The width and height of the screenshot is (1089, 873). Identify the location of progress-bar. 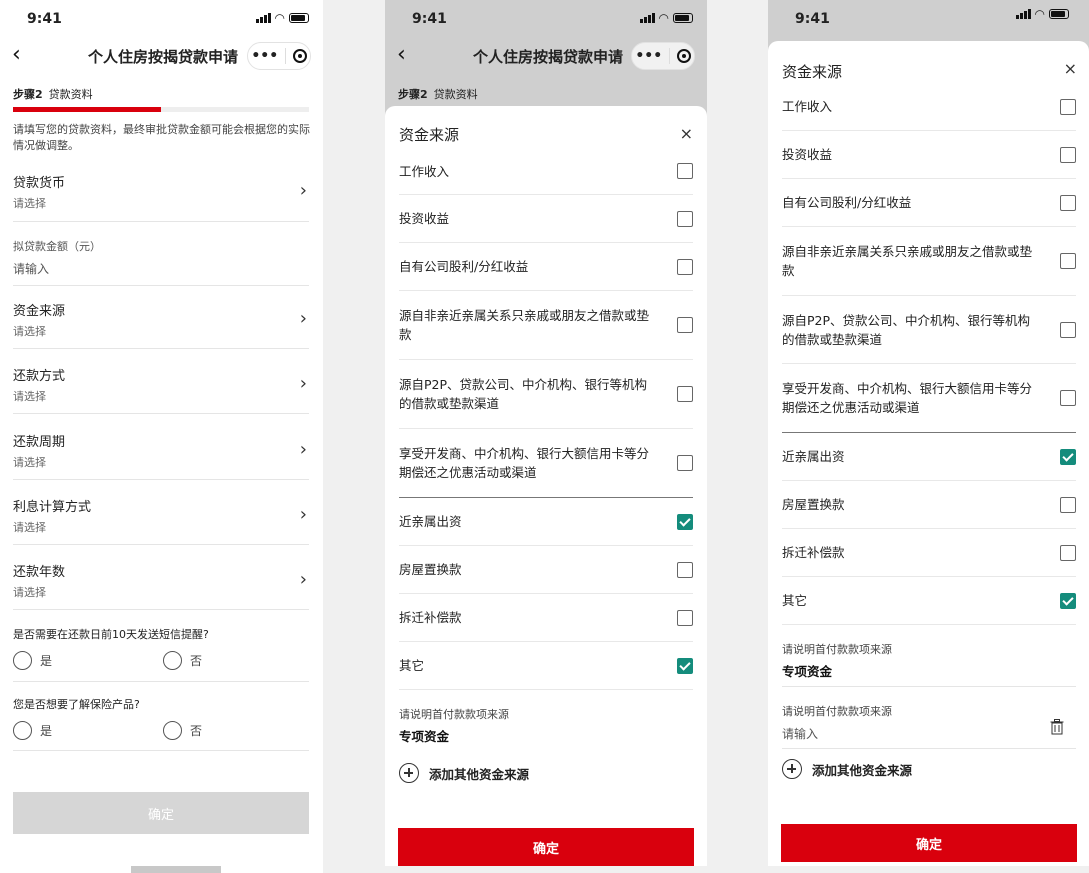
(161, 109).